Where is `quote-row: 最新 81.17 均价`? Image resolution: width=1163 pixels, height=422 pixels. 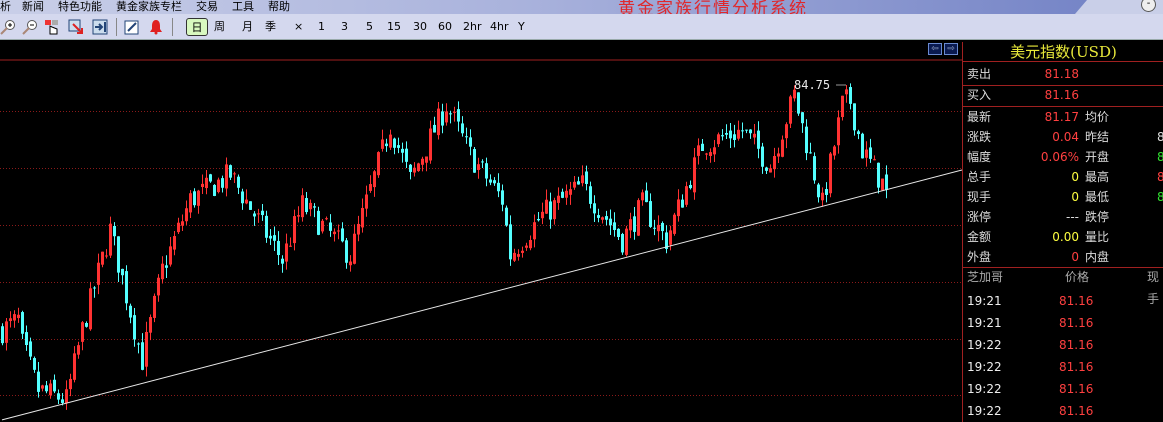
quote-row: 最新 81.17 均价 is located at coordinates (1063, 117).